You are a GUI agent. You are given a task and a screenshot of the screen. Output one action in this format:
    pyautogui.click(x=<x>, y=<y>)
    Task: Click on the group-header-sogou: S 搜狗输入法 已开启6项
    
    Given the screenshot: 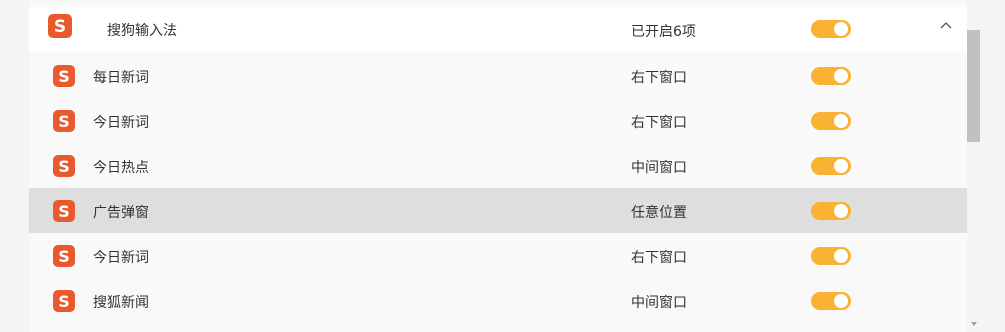 What is the action you would take?
    pyautogui.click(x=498, y=29)
    